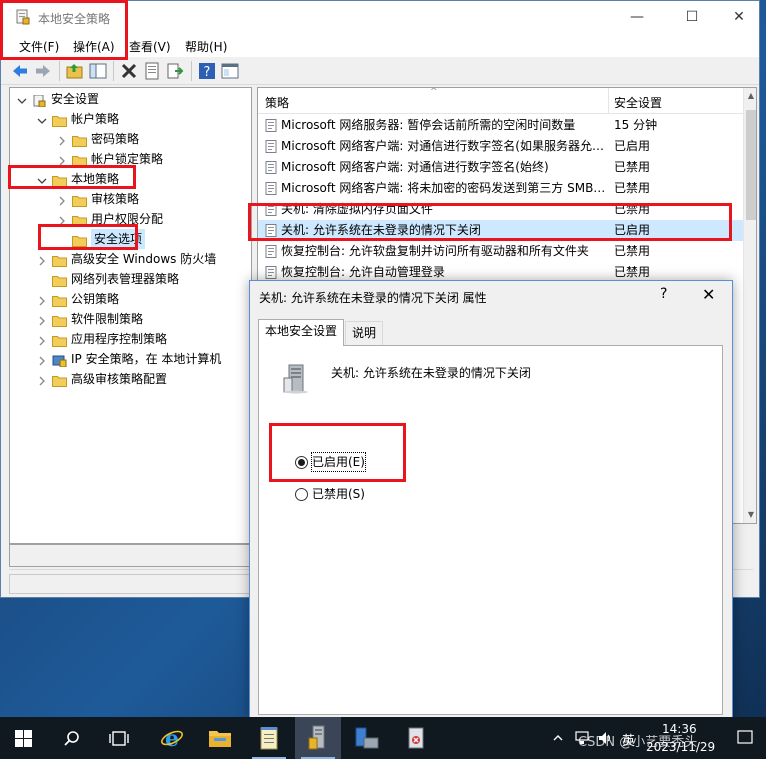  Describe the element at coordinates (750, 96) in the screenshot. I see `scroll-up-arrow-icon: ▲` at that location.